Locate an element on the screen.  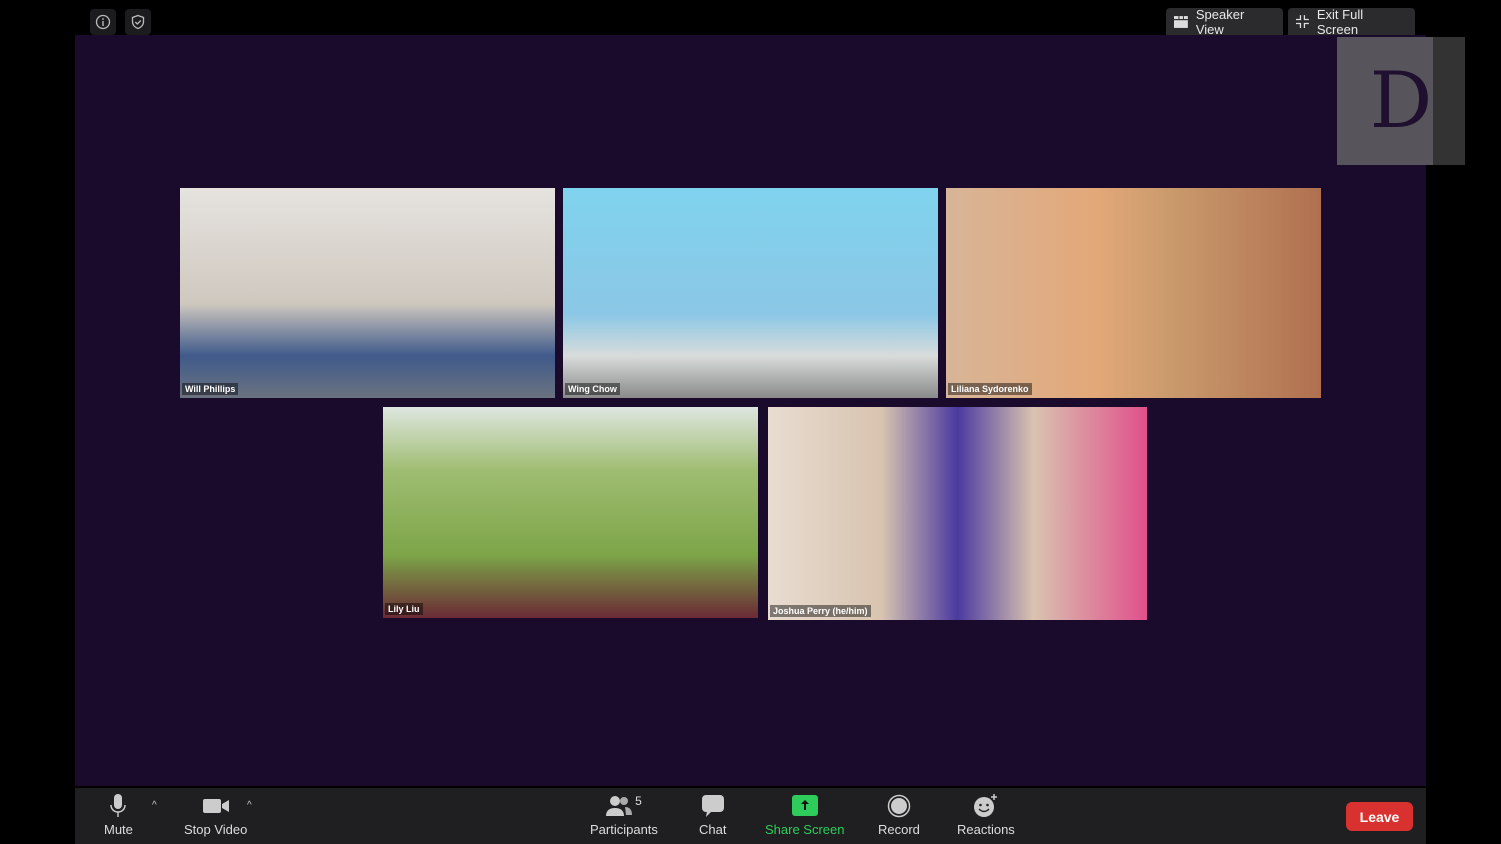
mute-button: Mute is located at coordinates (118, 815).